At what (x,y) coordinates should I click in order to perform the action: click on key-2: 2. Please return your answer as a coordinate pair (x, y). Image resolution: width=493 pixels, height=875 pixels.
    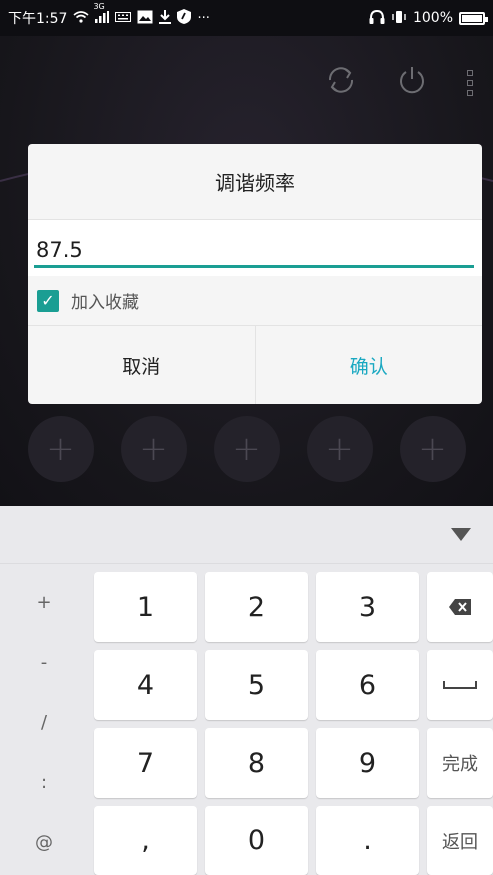
    Looking at the image, I should click on (256, 607).